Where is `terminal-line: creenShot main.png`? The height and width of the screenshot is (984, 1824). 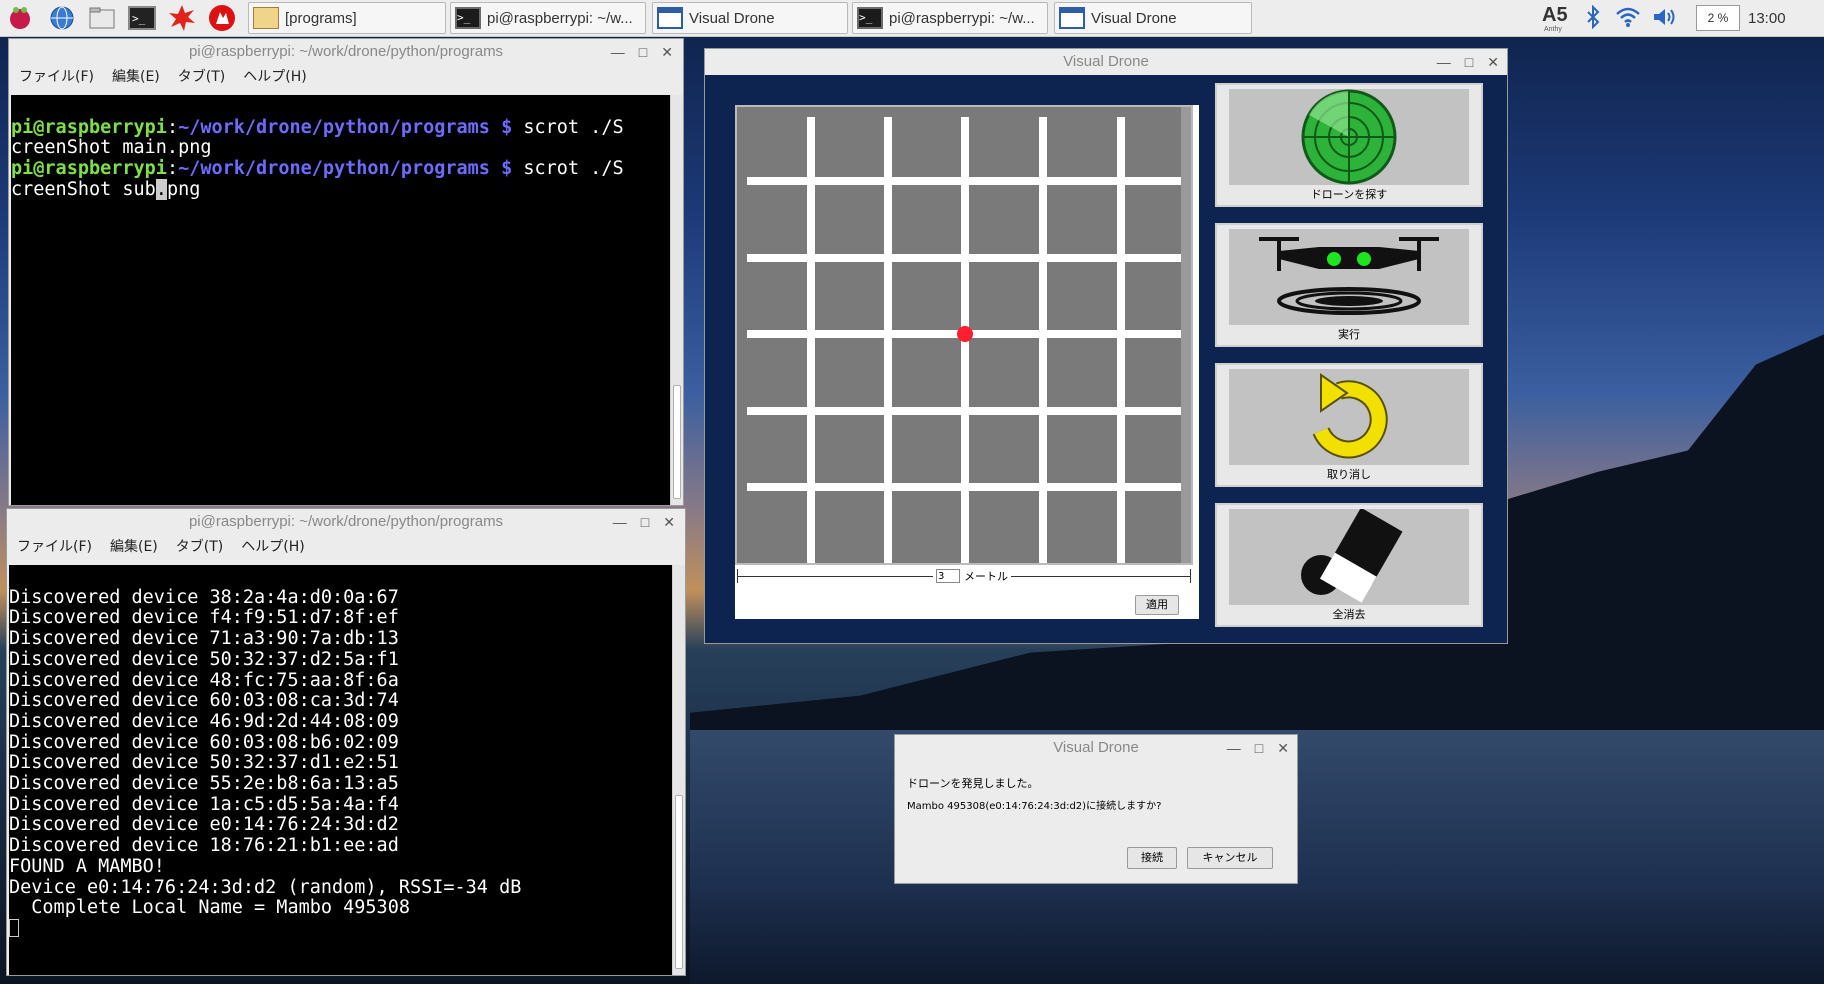
terminal-line: creenShot main.png is located at coordinates (111, 148).